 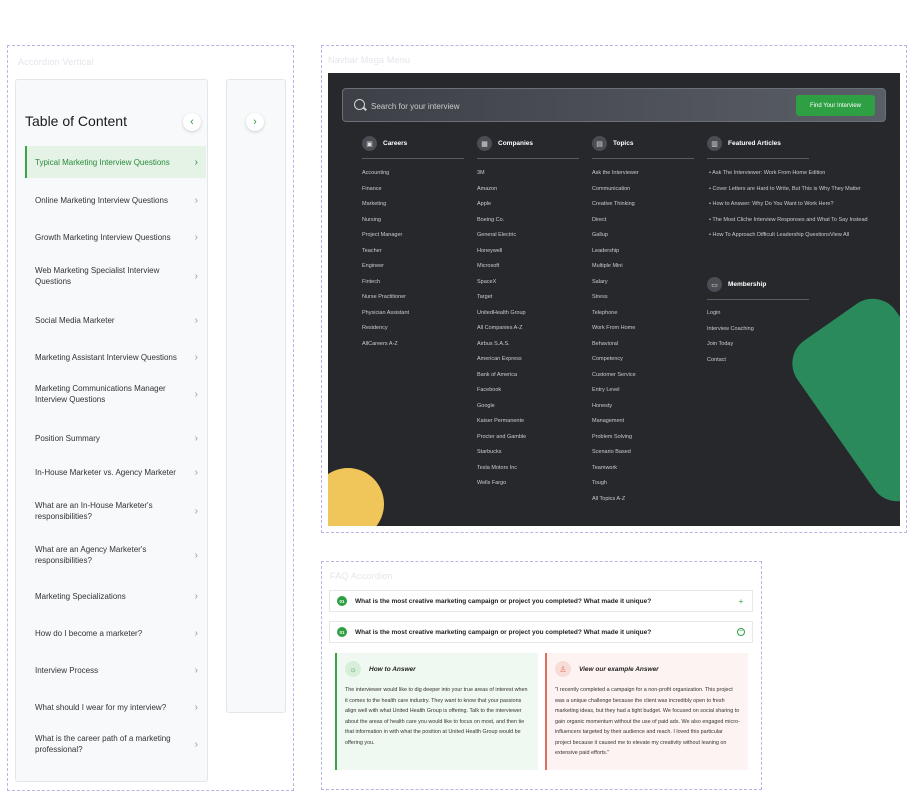 What do you see at coordinates (491, 483) in the screenshot?
I see `companies-link: Wells Fargo` at bounding box center [491, 483].